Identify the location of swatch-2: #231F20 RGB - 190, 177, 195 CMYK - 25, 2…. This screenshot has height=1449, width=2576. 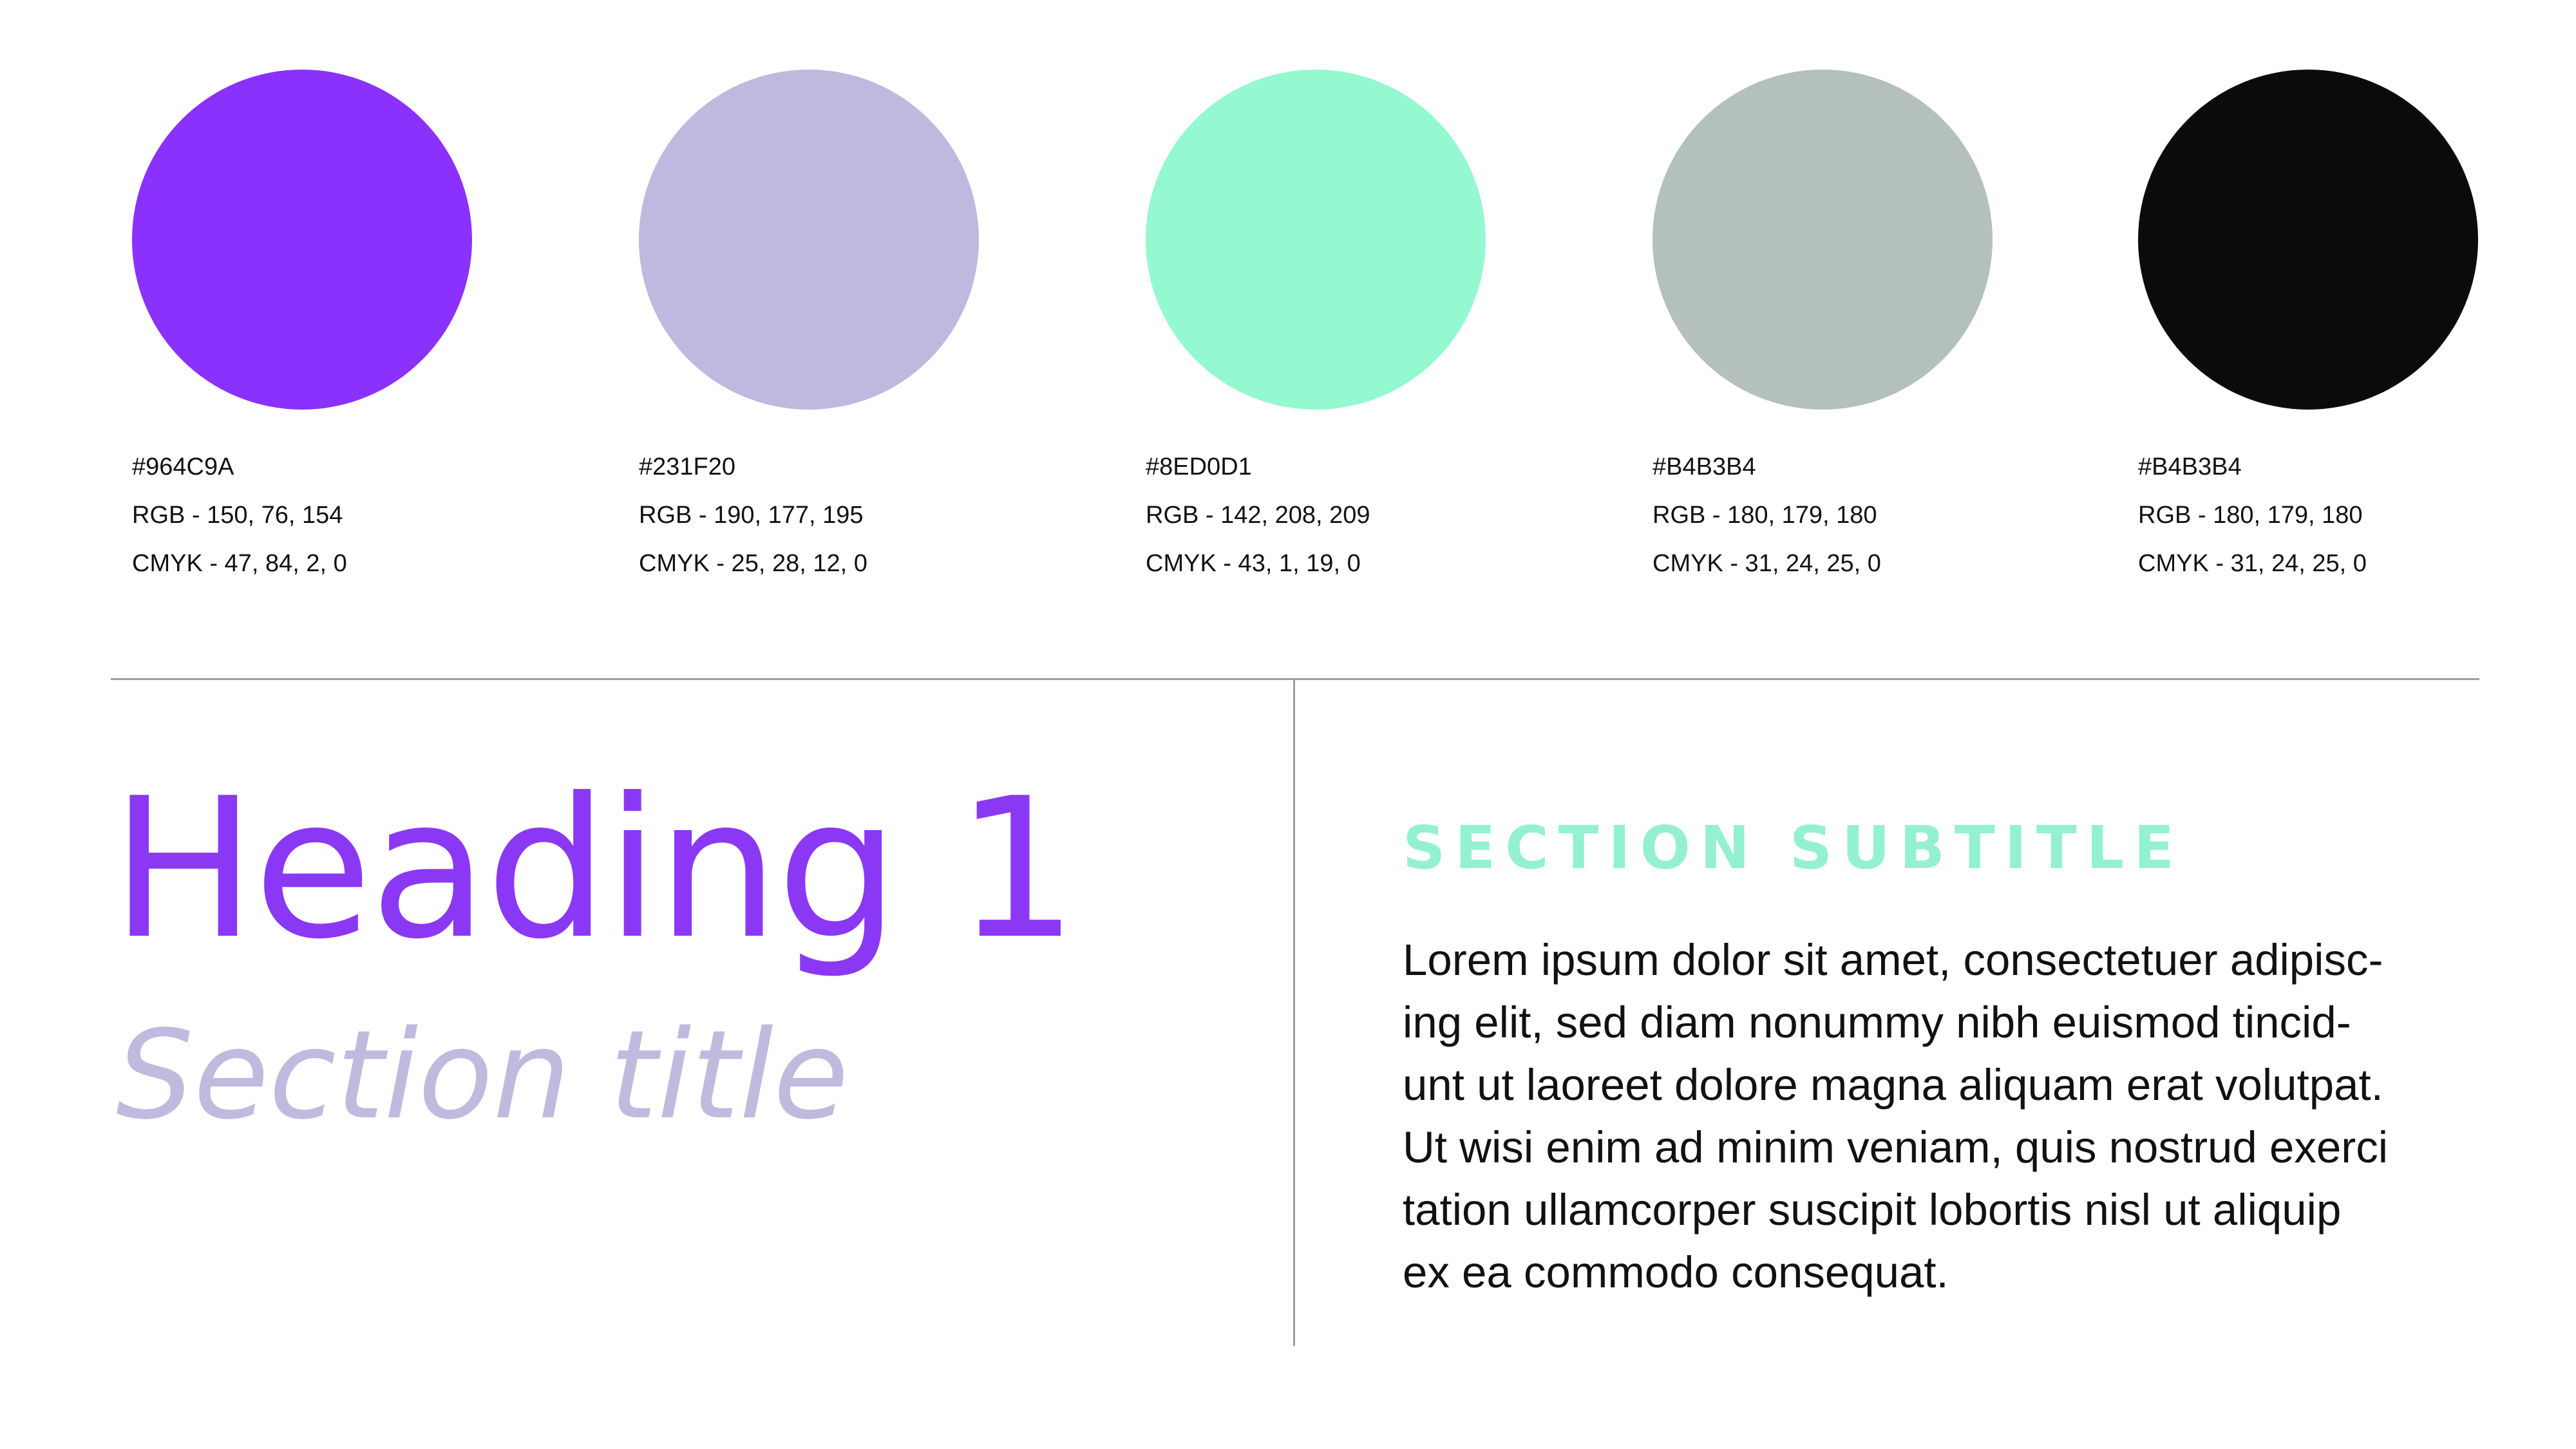
(819, 329).